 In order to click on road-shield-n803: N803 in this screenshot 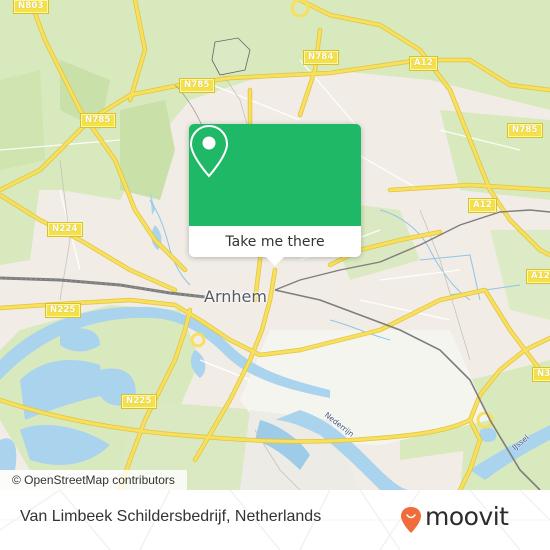, I will do `click(31, 7)`.